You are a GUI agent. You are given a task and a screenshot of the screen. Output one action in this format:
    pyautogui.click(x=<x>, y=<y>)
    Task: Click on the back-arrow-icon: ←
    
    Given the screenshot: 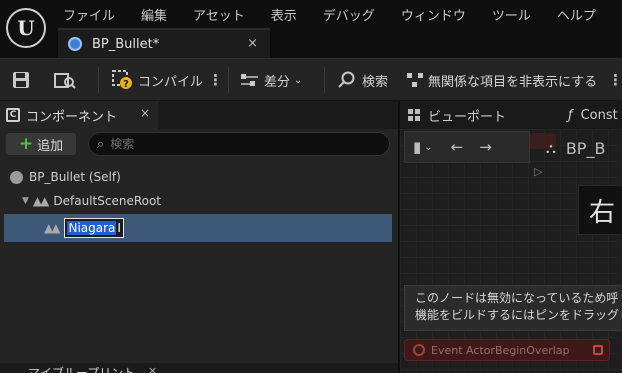 What is the action you would take?
    pyautogui.click(x=457, y=147)
    